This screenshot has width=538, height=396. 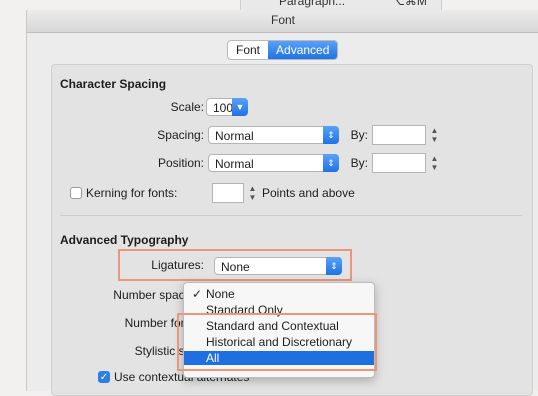 What do you see at coordinates (277, 342) in the screenshot?
I see `menu-options-highlight` at bounding box center [277, 342].